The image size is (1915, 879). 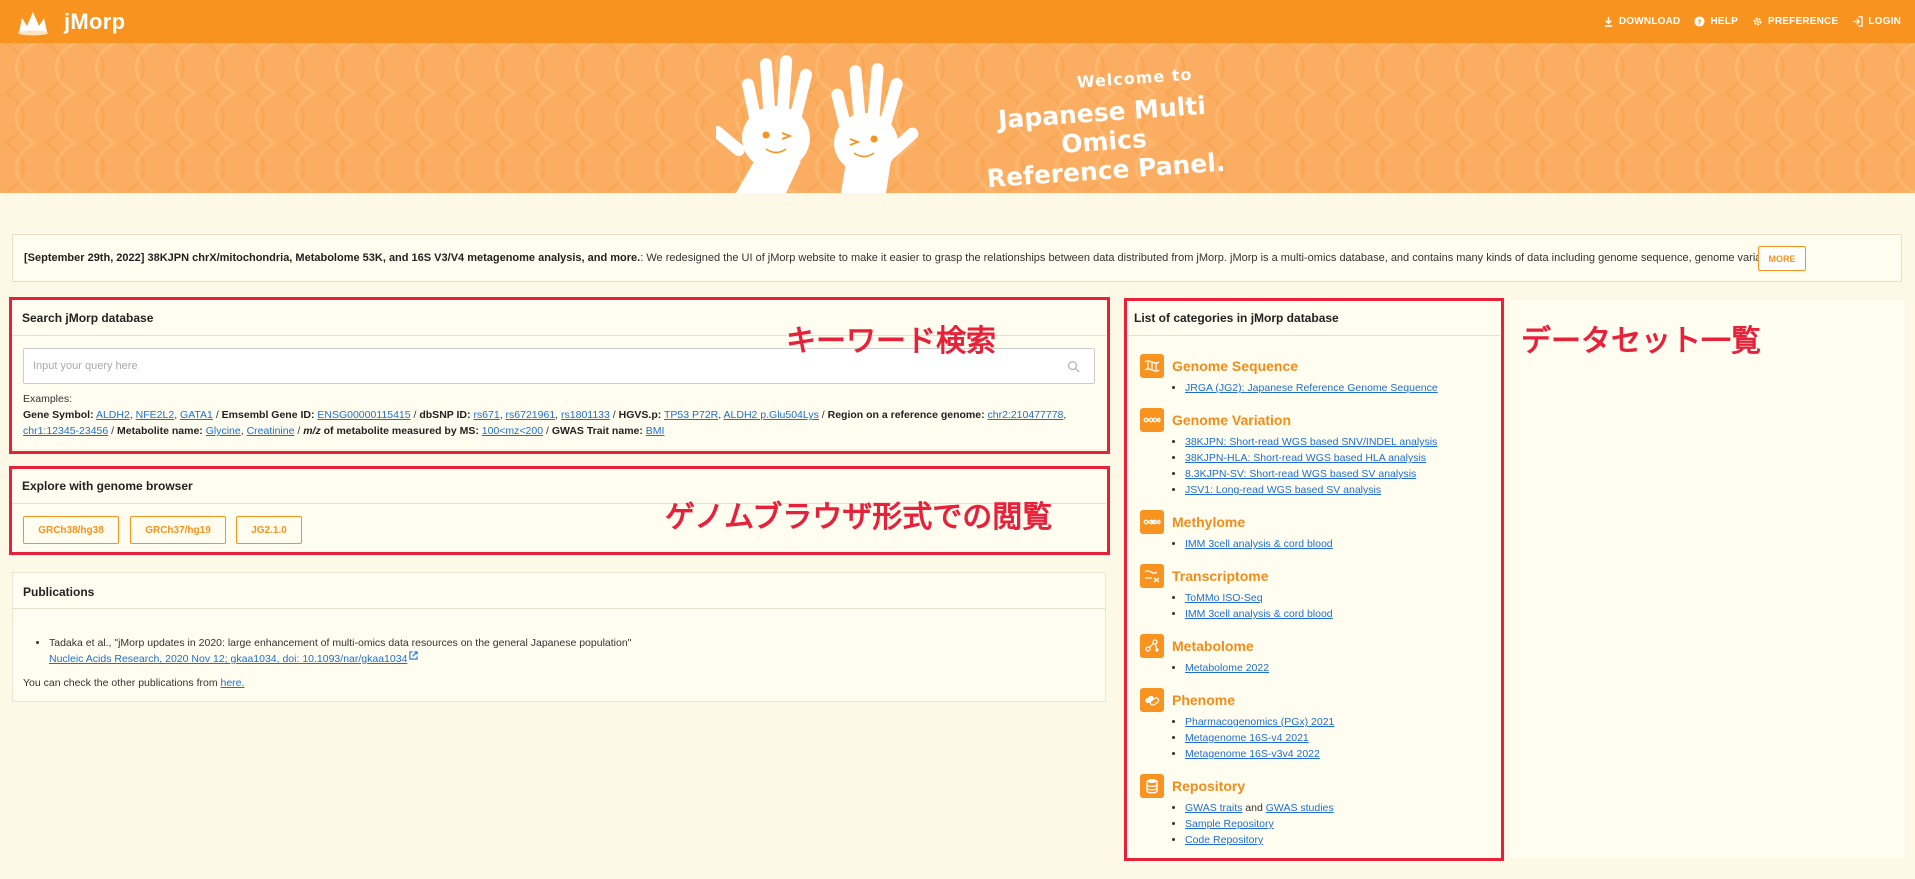 What do you see at coordinates (585, 415) in the screenshot?
I see `example-link-rs1801133: rs1801133` at bounding box center [585, 415].